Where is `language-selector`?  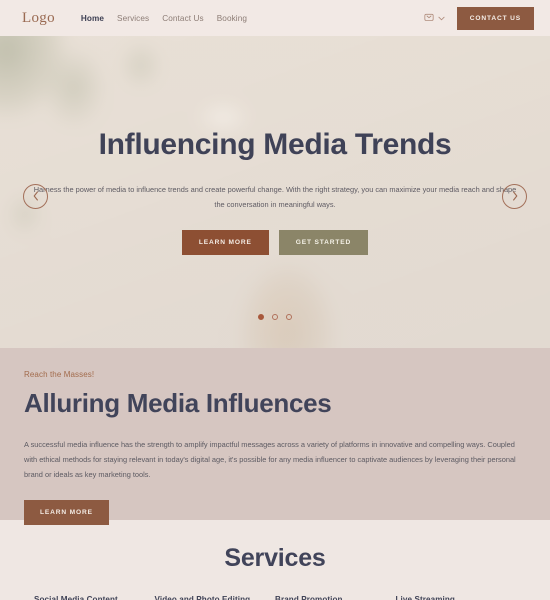
language-selector is located at coordinates (434, 18).